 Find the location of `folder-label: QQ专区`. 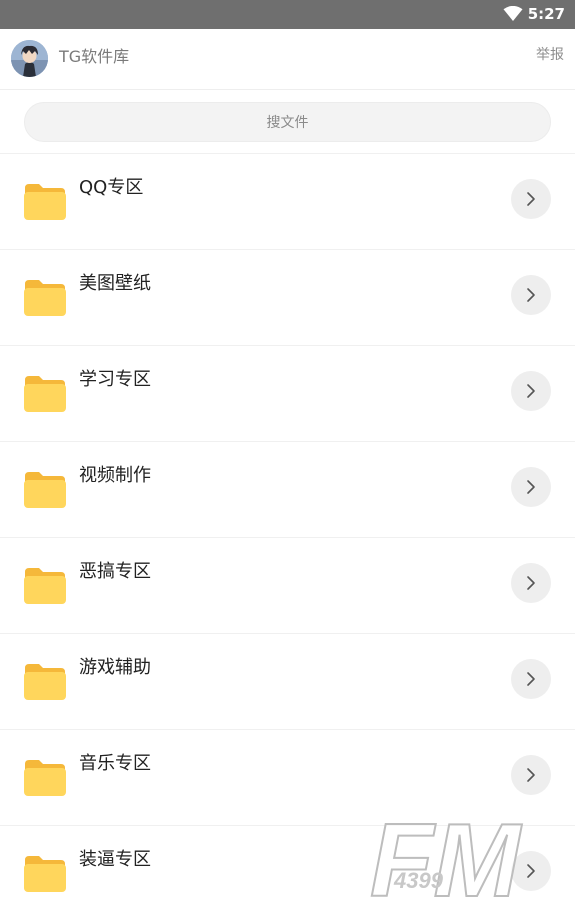

folder-label: QQ专区 is located at coordinates (111, 187).